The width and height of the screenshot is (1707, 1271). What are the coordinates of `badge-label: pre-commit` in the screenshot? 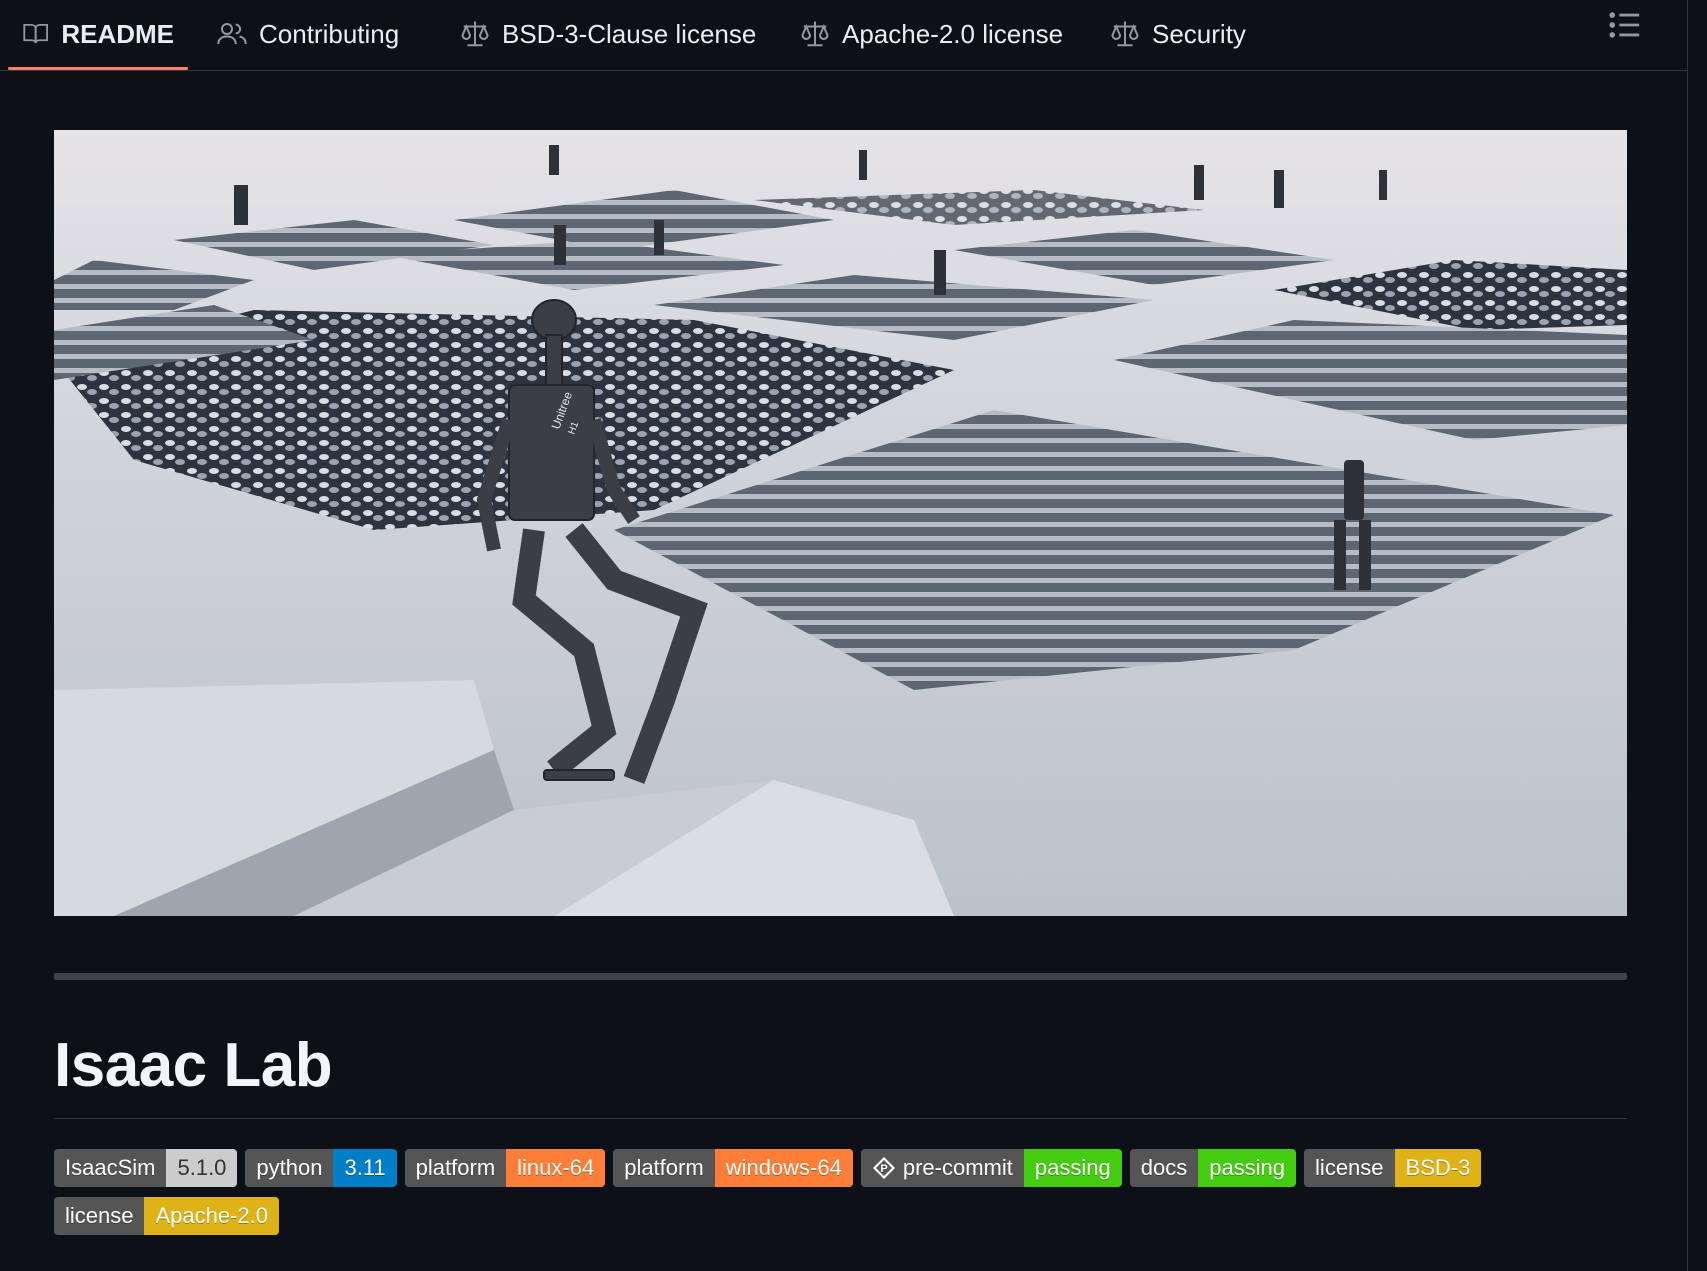 It's located at (957, 1167).